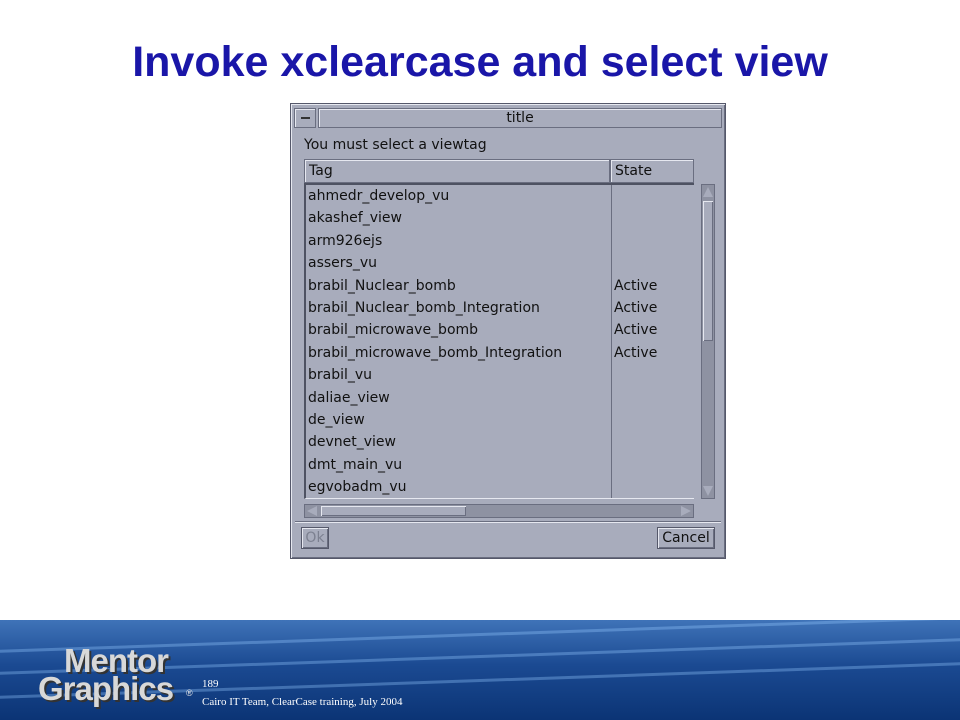 Image resolution: width=960 pixels, height=720 pixels. Describe the element at coordinates (500, 398) in the screenshot. I see `table-row: daliae_view` at that location.